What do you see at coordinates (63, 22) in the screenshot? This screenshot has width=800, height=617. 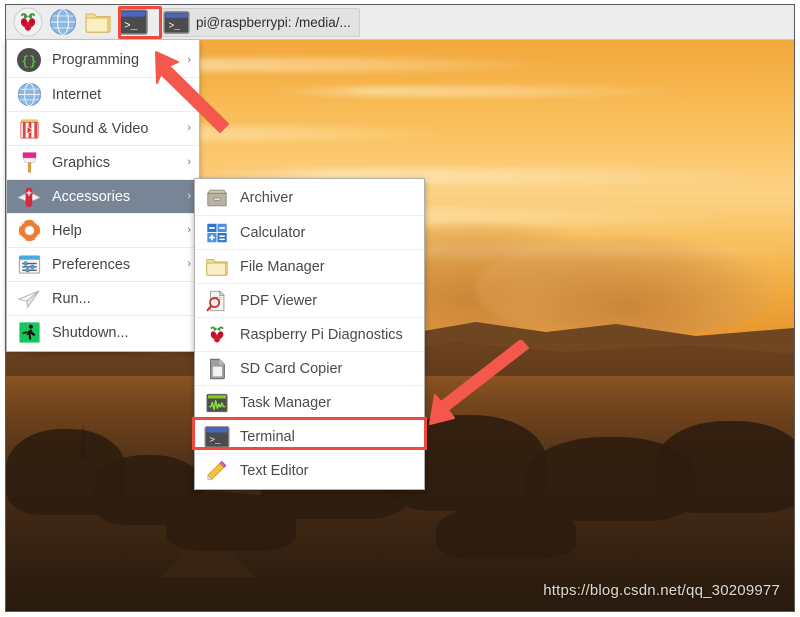 I see `web-browser-icon` at bounding box center [63, 22].